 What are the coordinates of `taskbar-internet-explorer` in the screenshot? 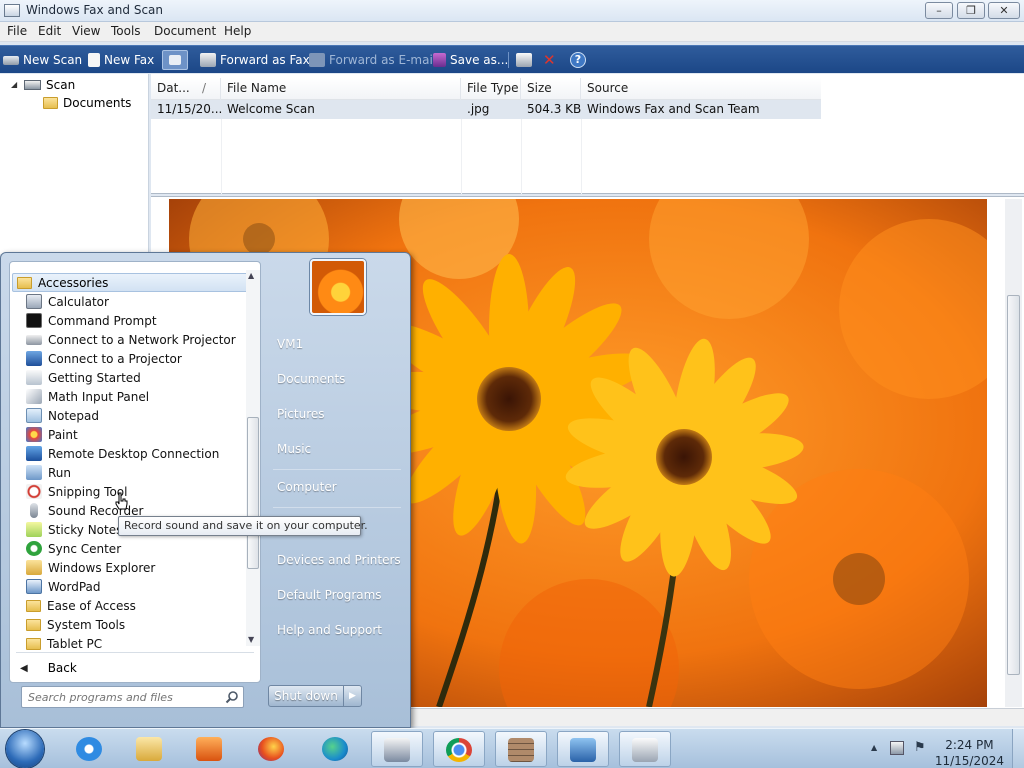 It's located at (90, 749).